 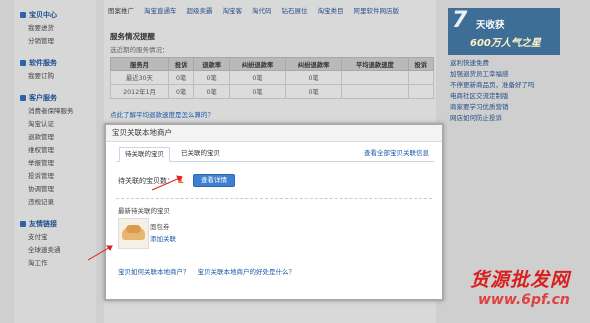 What do you see at coordinates (167, 183) in the screenshot?
I see `arrow-to-view-button` at bounding box center [167, 183].